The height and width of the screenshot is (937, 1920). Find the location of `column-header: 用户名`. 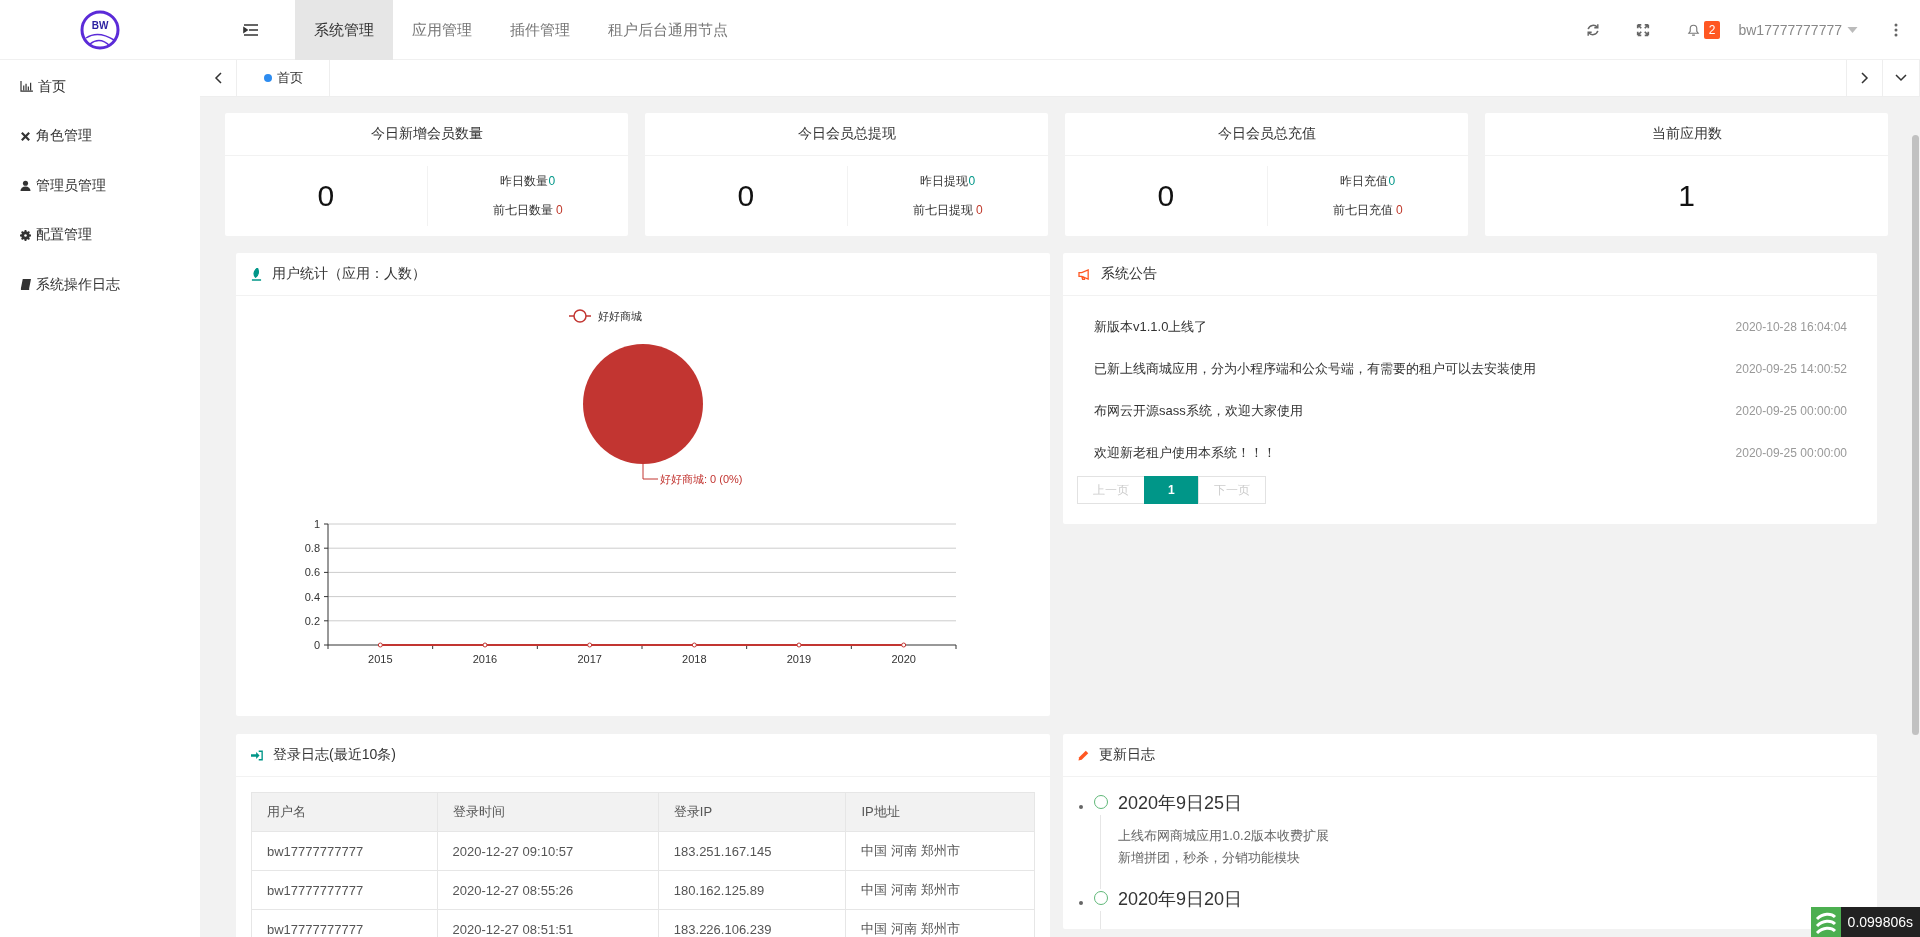

column-header: 用户名 is located at coordinates (344, 812).